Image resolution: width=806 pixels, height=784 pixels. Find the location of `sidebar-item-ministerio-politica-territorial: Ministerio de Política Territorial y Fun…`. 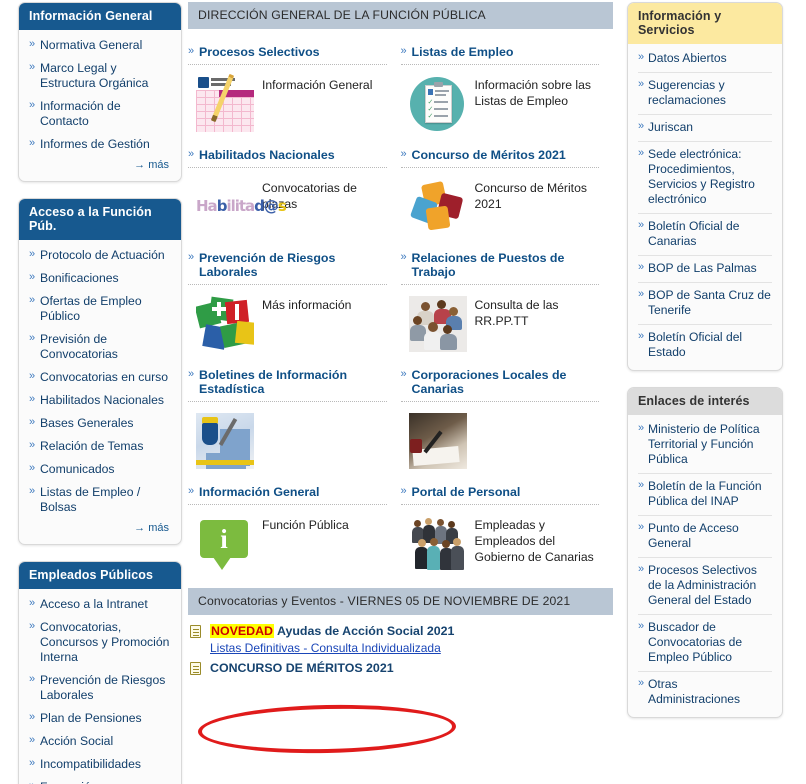

sidebar-item-ministerio-politica-territorial: Ministerio de Política Territorial y Fun… is located at coordinates (705, 445).